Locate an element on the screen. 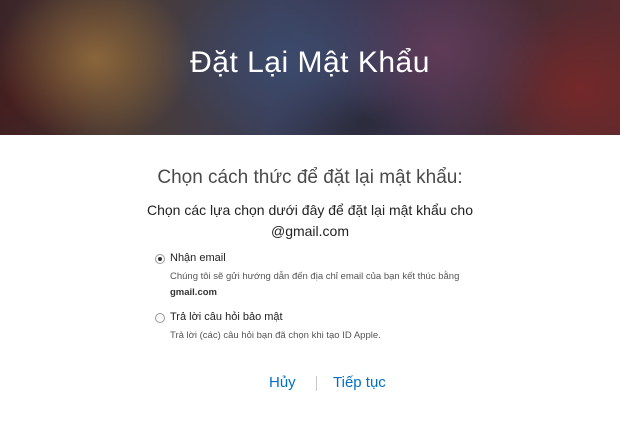 Image resolution: width=620 pixels, height=437 pixels. action-bar: Hủy Tiếp tục is located at coordinates (310, 384).